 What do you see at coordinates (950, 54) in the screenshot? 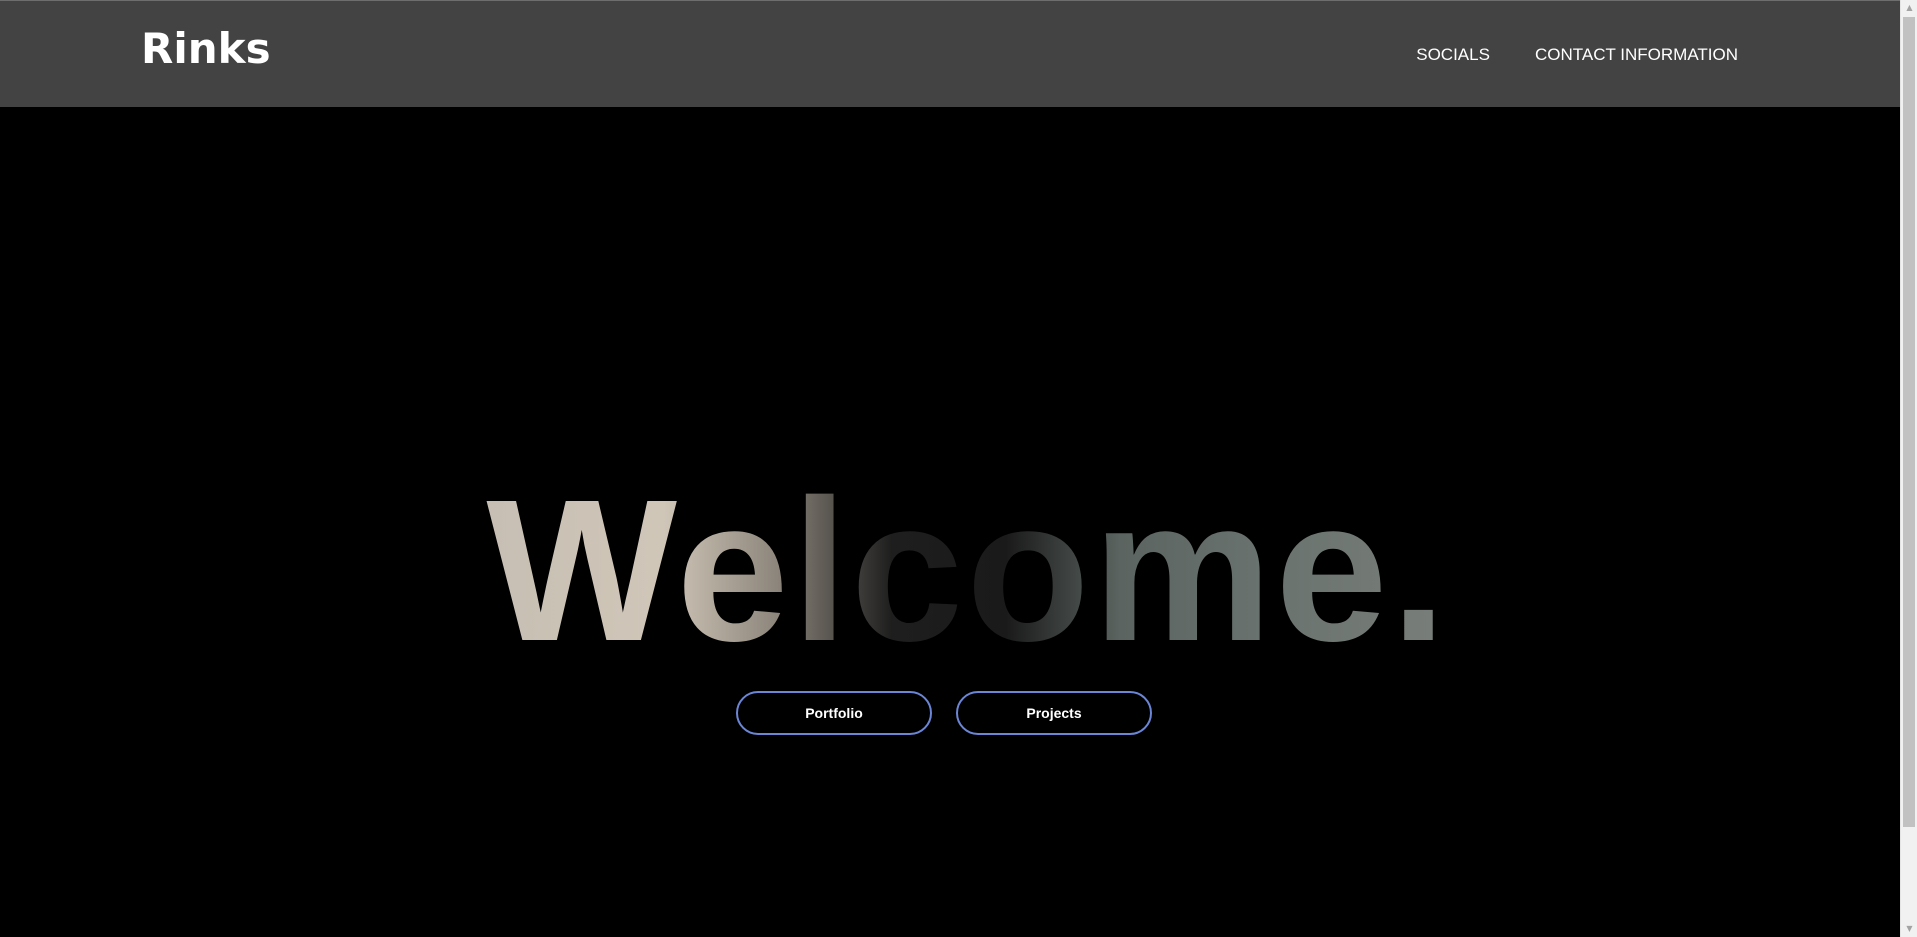
I see `site-header: Rinks SOCIALS CONTACT INFORMATION` at bounding box center [950, 54].